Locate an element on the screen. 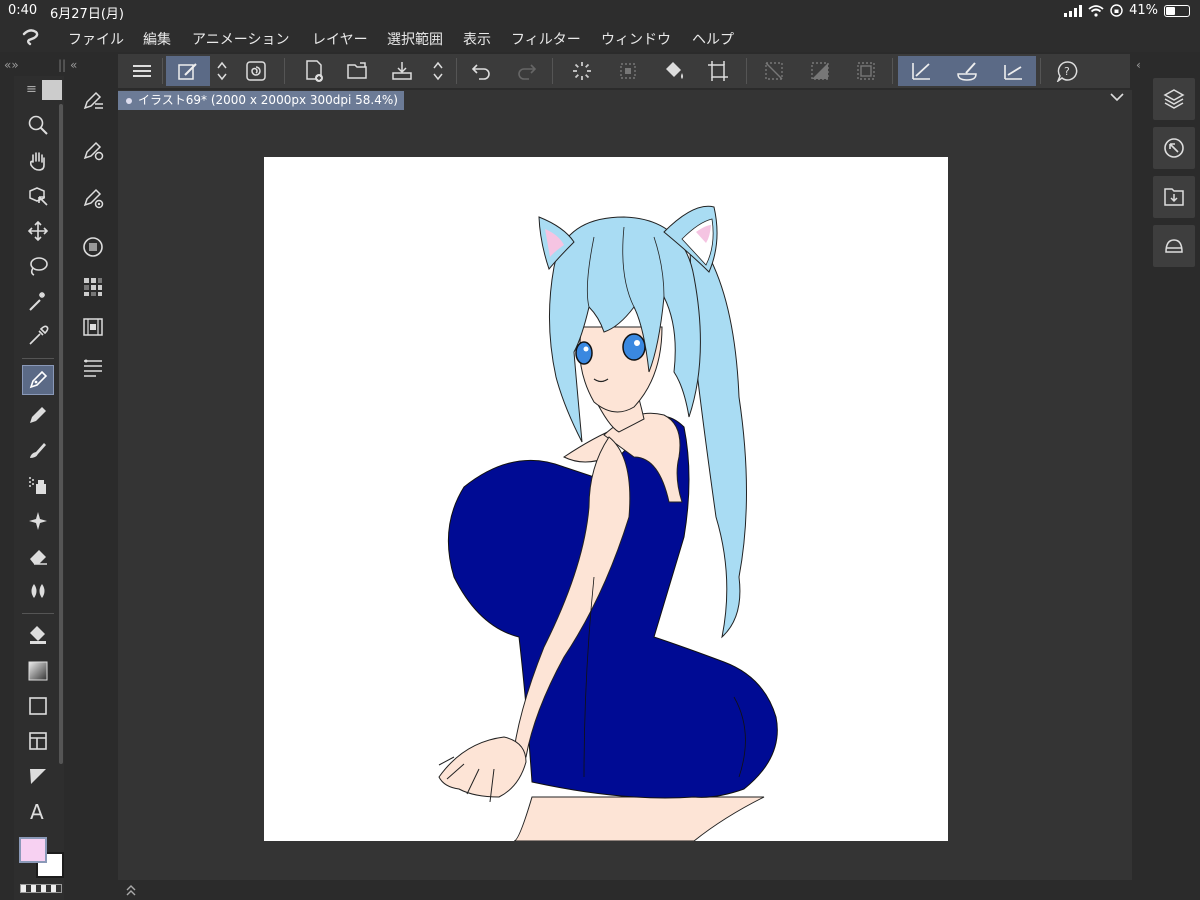  timeline-icon is located at coordinates (93, 327).